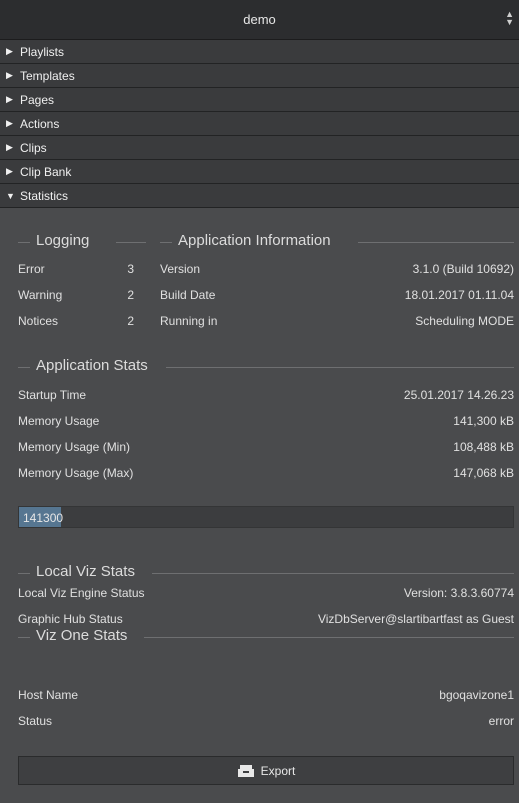 The image size is (519, 803). What do you see at coordinates (52, 395) in the screenshot?
I see `app-stats-label: Startup Time` at bounding box center [52, 395].